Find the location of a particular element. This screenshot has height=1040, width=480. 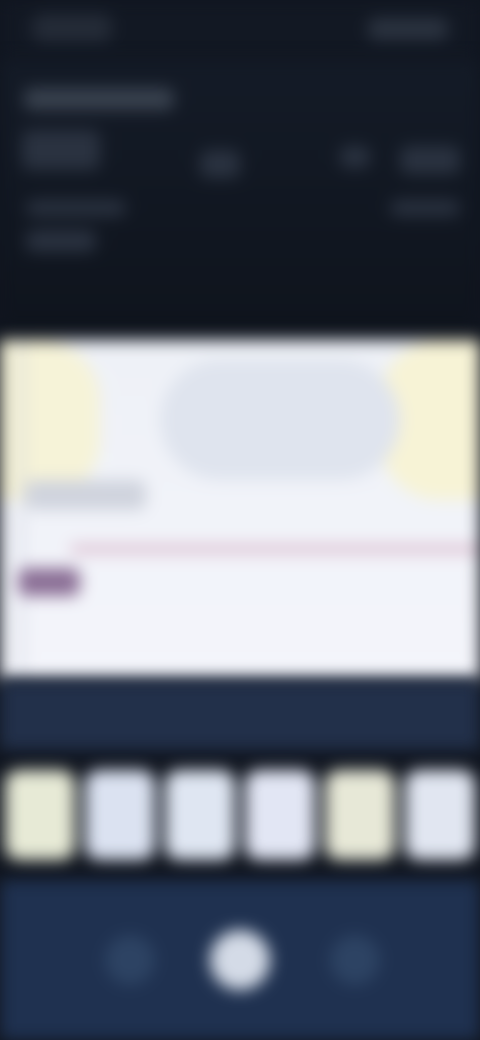

current-temperature is located at coordinates (61, 150).